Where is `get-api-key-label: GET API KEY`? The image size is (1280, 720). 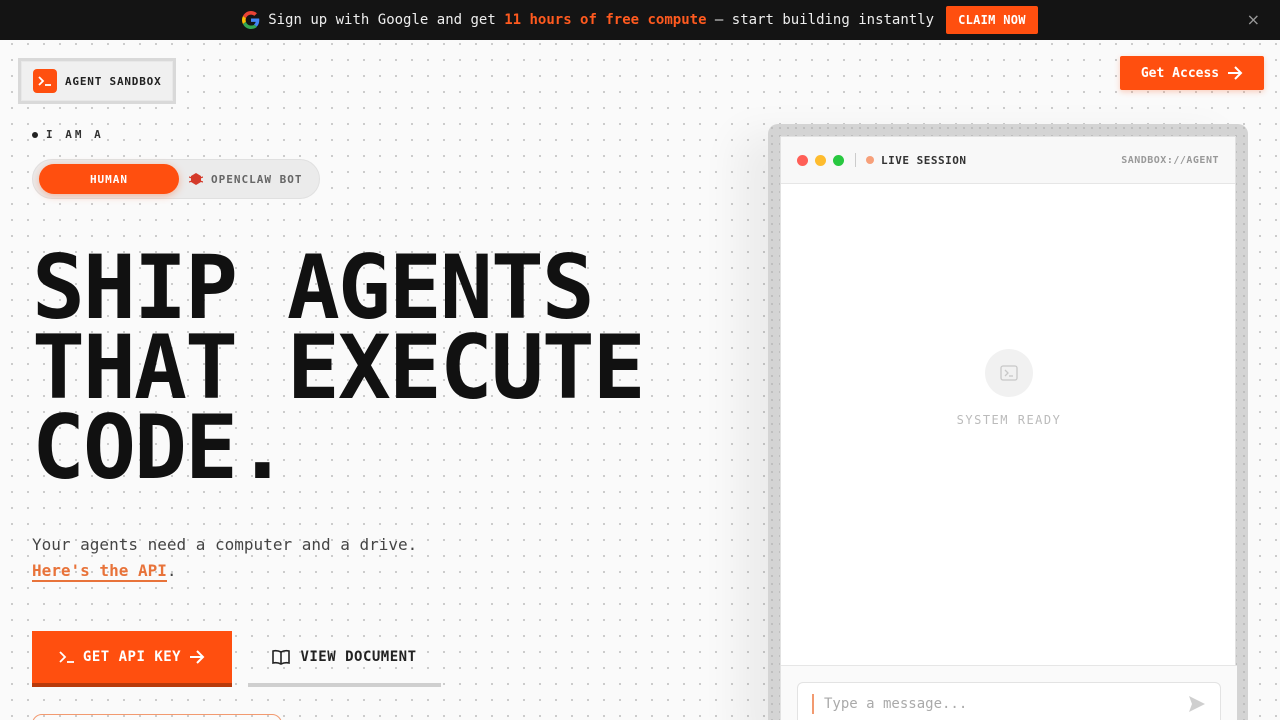 get-api-key-label: GET API KEY is located at coordinates (132, 657).